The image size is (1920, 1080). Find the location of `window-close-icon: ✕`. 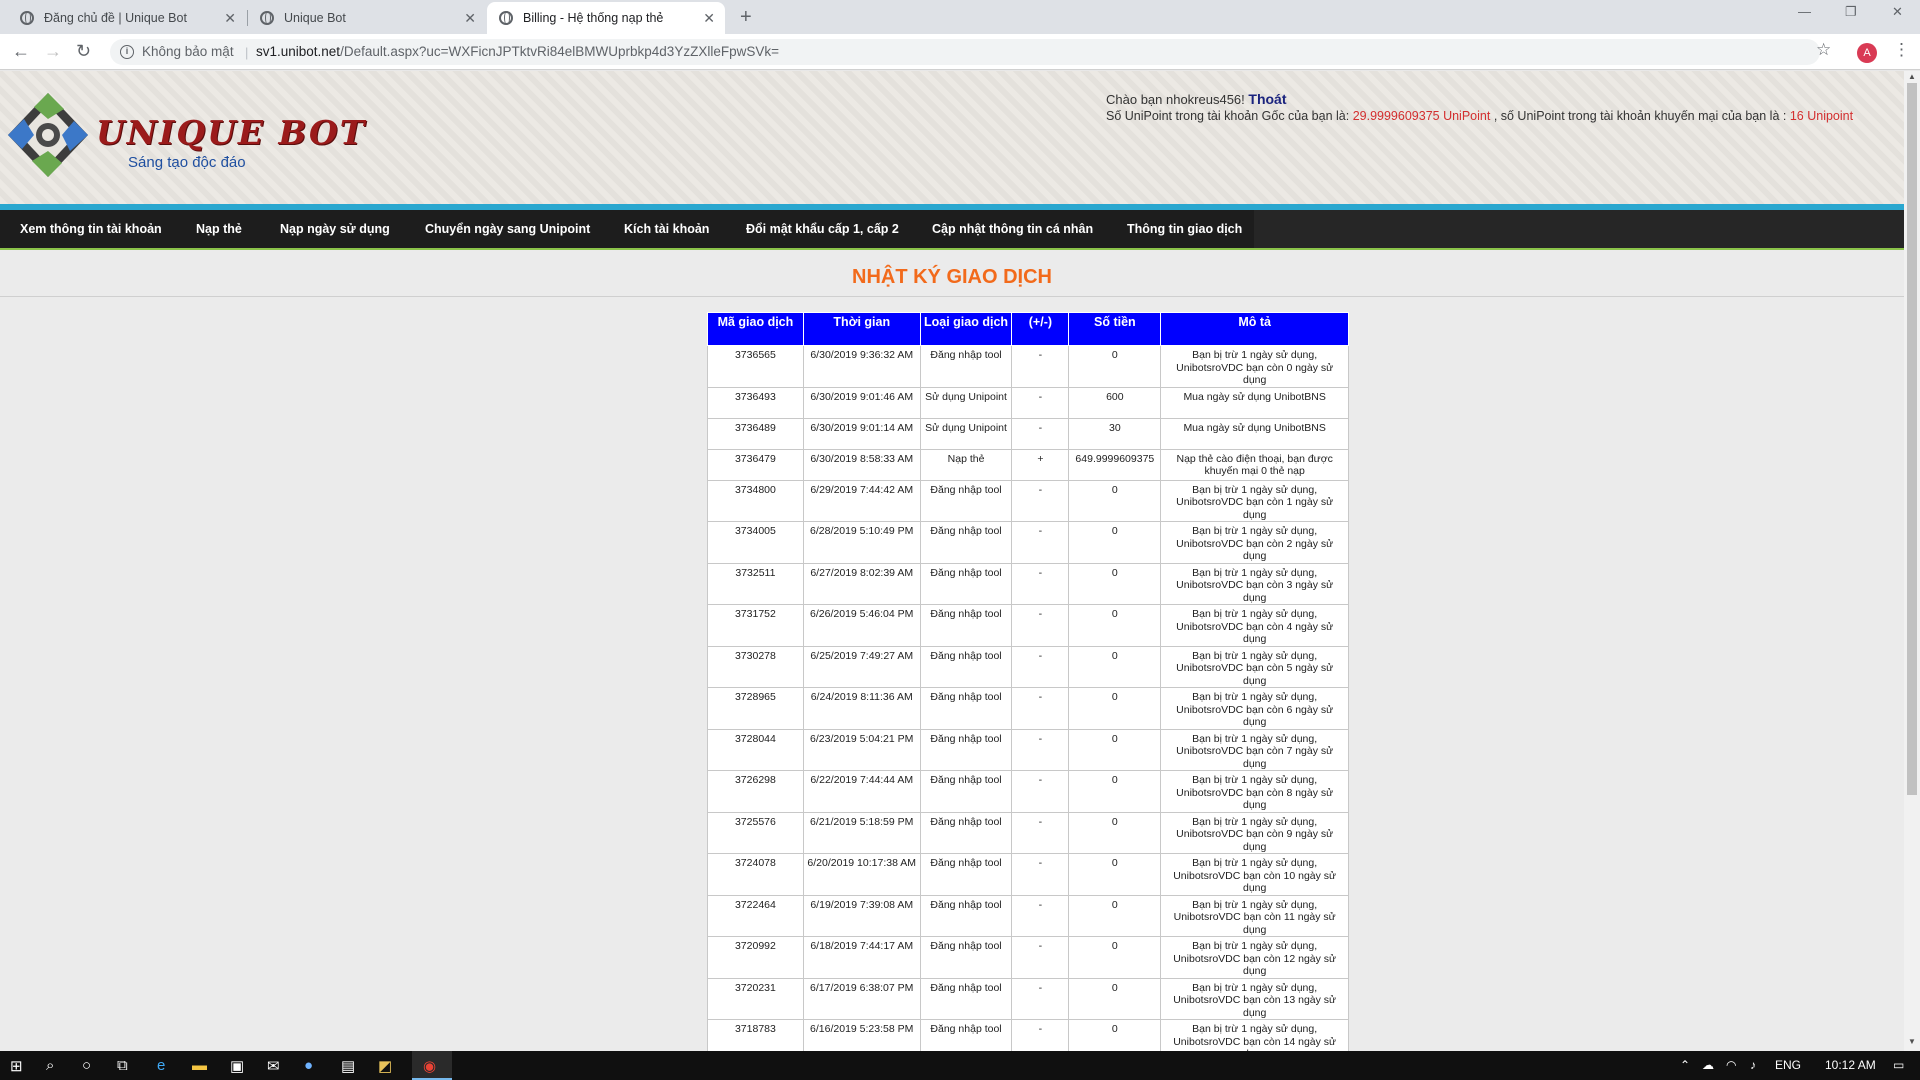

window-close-icon: ✕ is located at coordinates (1897, 12).